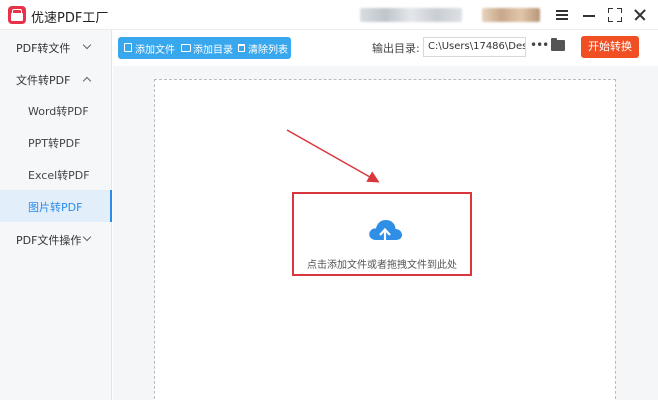  Describe the element at coordinates (59, 175) in the screenshot. I see `sidebar-item-label: Excel转PDF` at that location.